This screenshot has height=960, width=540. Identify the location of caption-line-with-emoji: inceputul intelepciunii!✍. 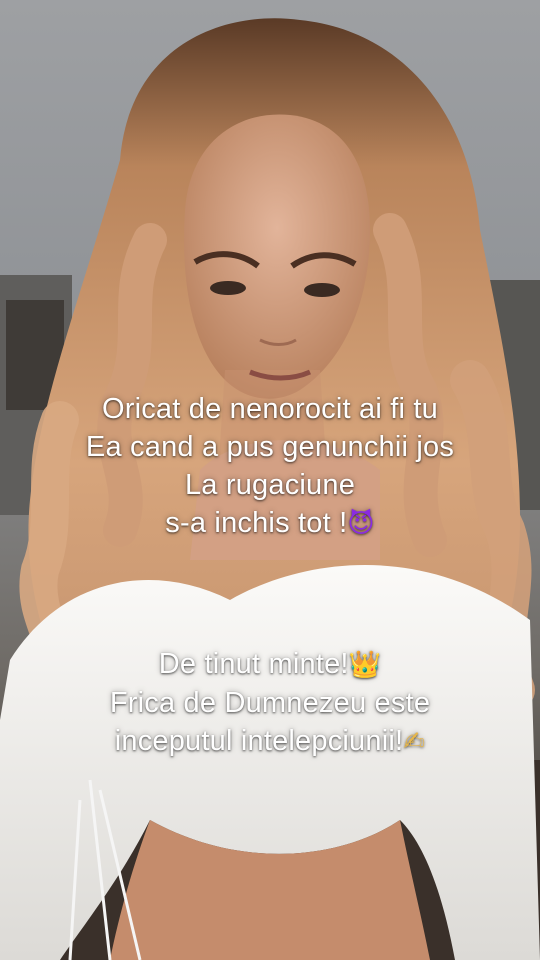
(270, 741).